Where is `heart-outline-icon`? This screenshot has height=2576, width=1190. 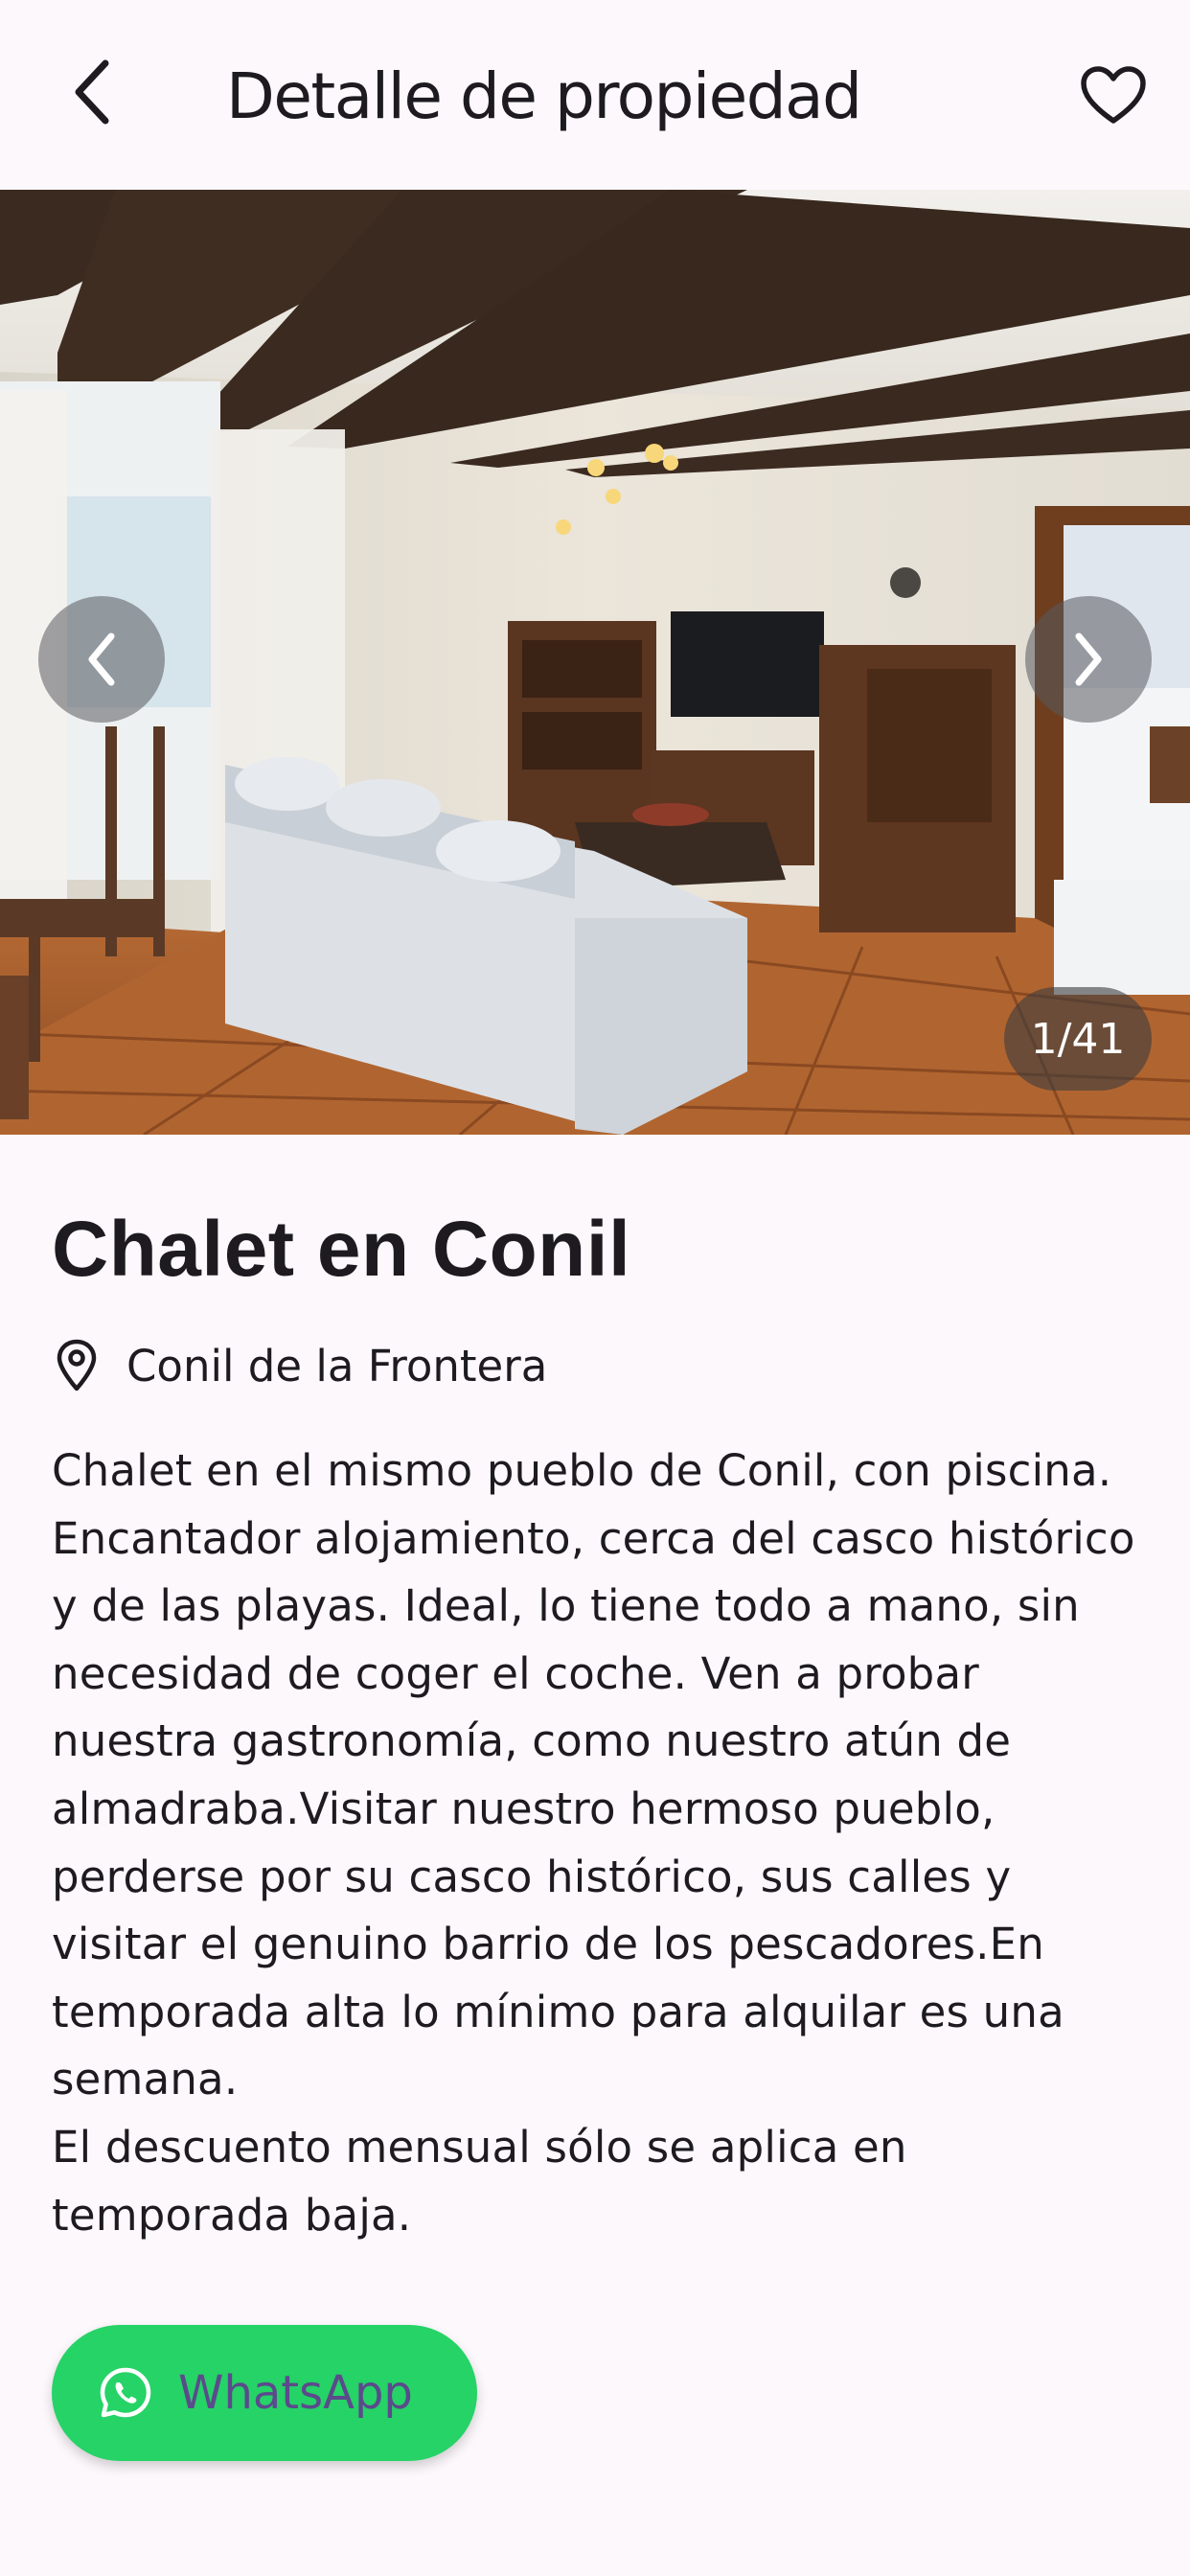 heart-outline-icon is located at coordinates (1113, 95).